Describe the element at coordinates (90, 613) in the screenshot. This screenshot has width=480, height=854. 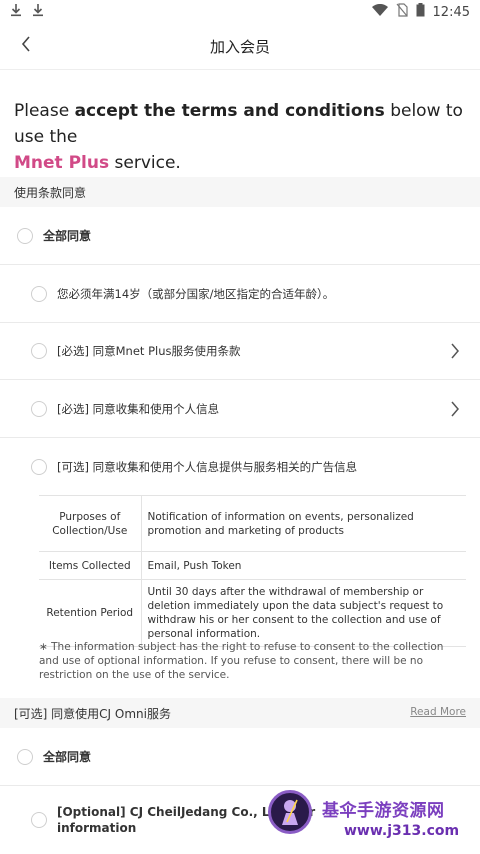
I see `table-cell-key: Retention Period` at that location.